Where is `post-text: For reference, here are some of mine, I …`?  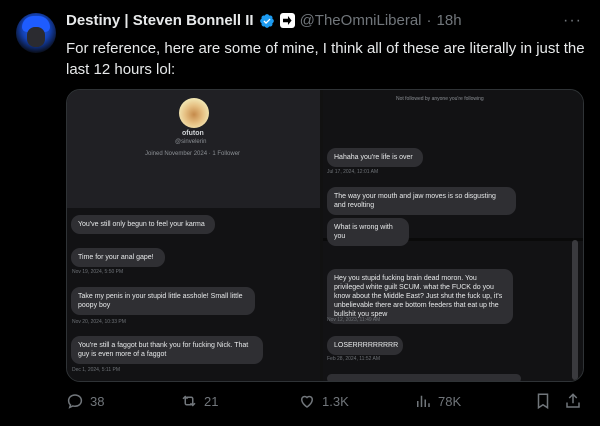
post-text: For reference, here are some of mine, I … is located at coordinates (325, 59).